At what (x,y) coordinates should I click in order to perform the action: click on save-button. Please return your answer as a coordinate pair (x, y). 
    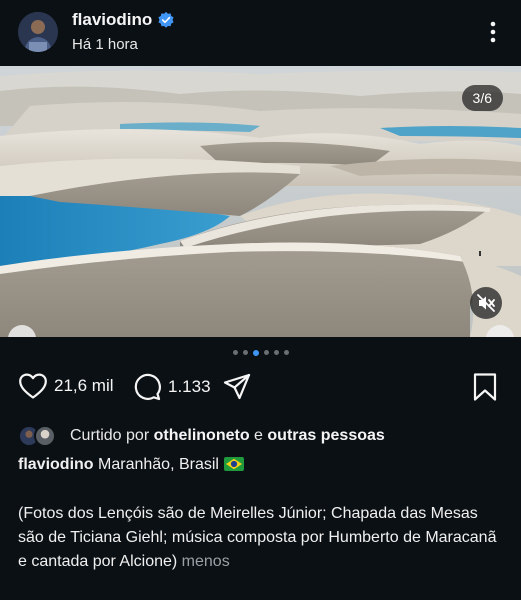
    Looking at the image, I should click on (485, 387).